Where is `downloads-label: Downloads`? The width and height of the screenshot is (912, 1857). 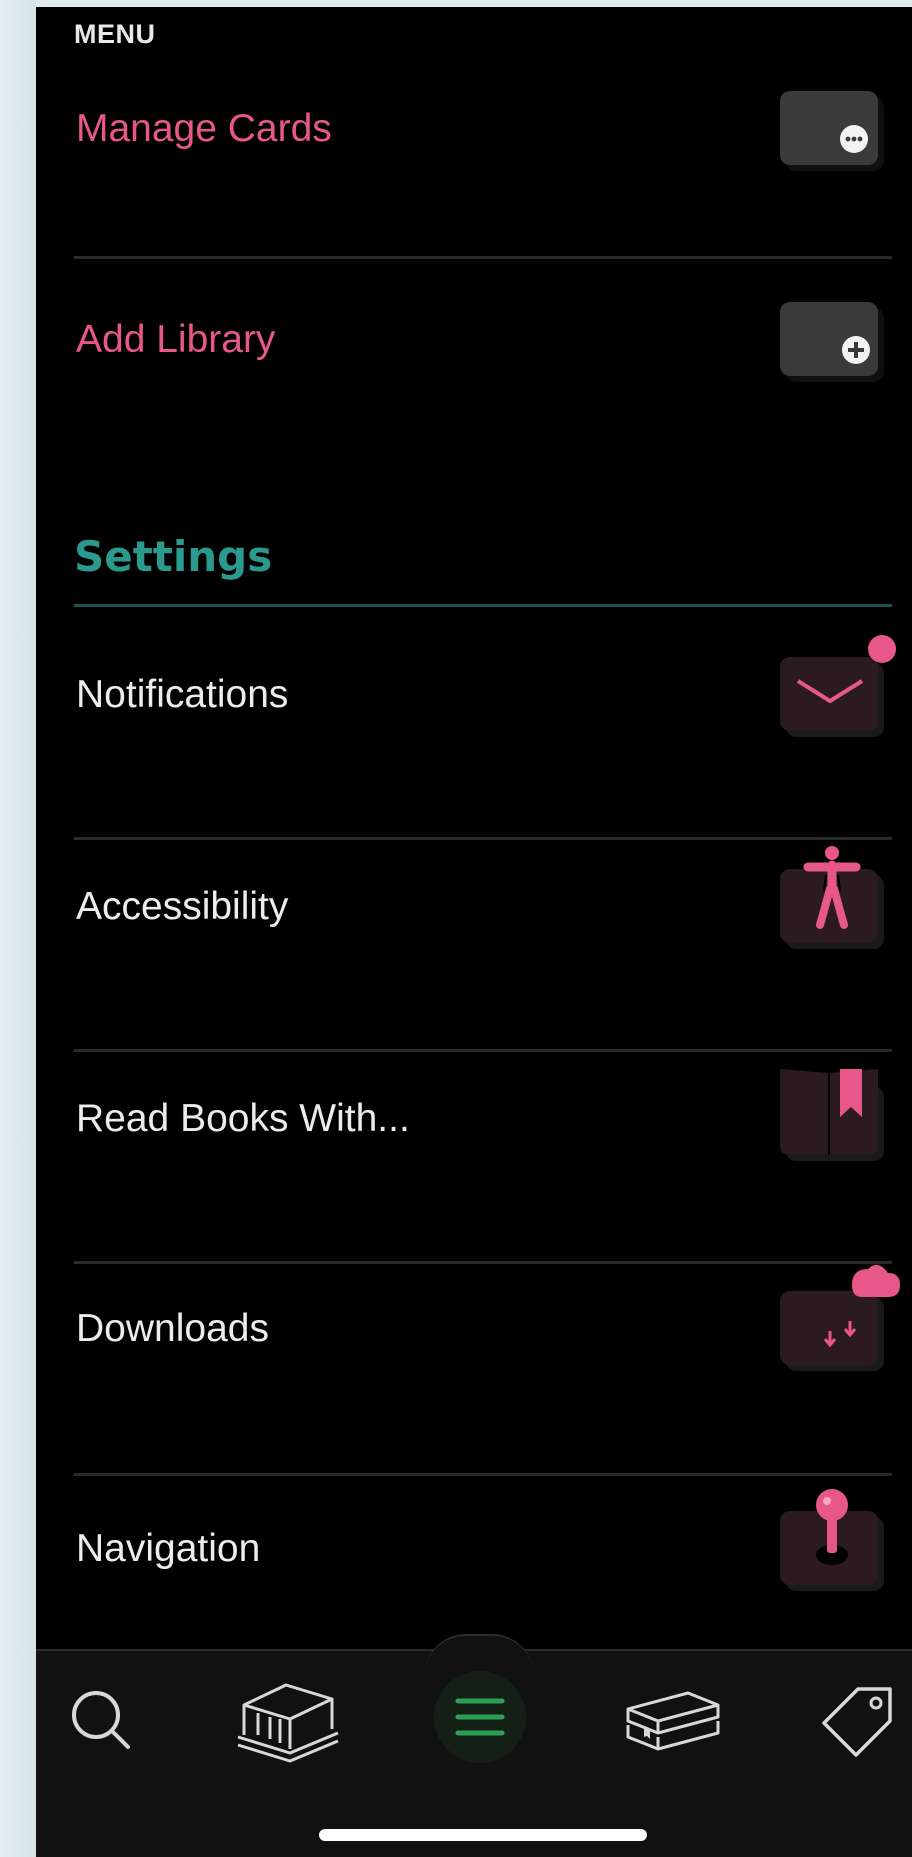
downloads-label: Downloads is located at coordinates (172, 1328).